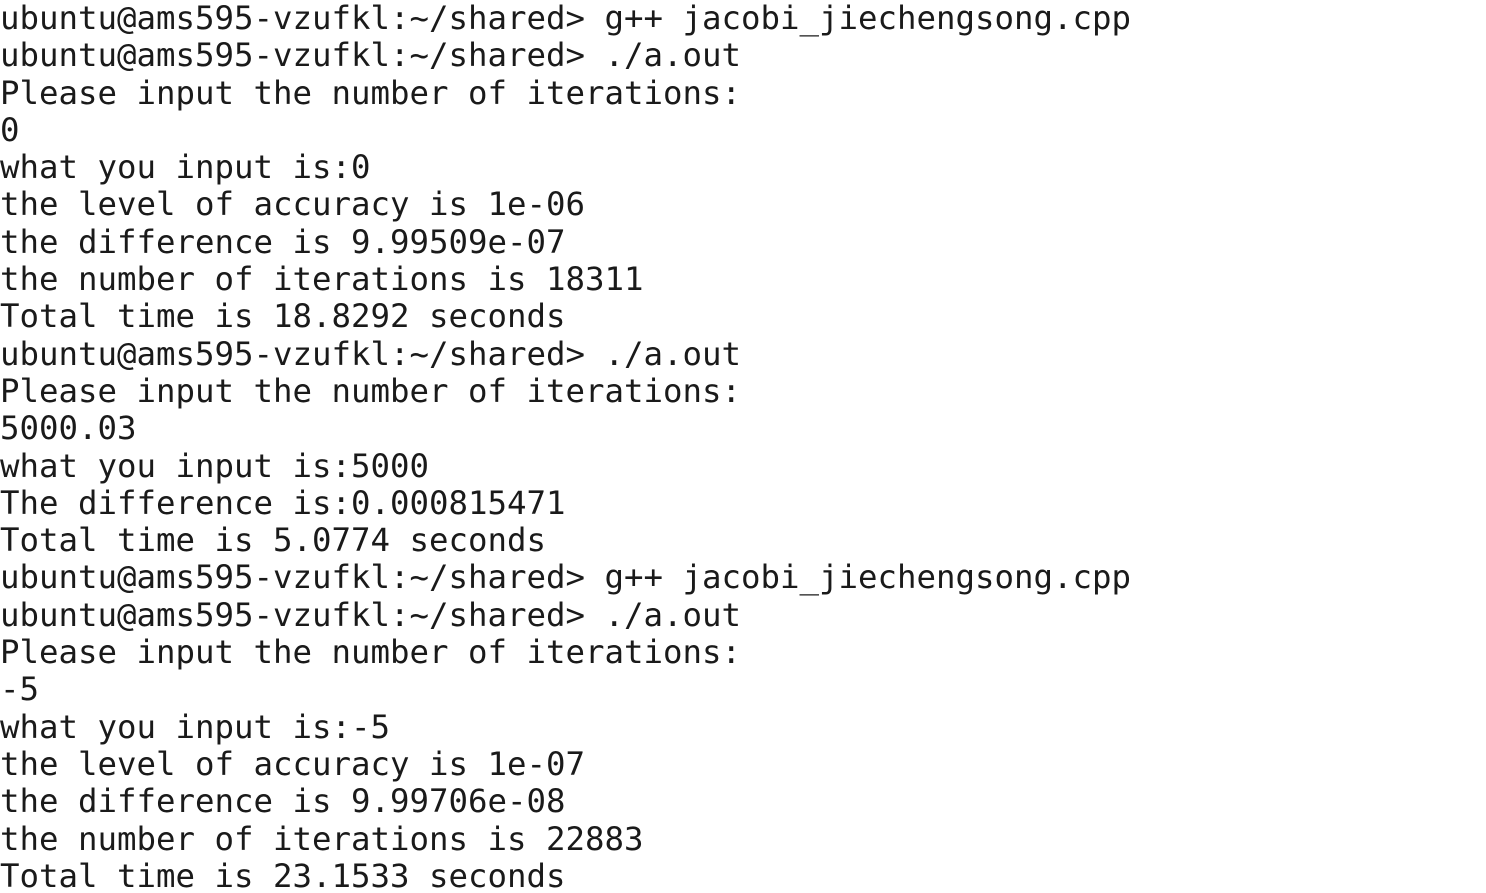 Image resolution: width=1486 pixels, height=893 pixels. What do you see at coordinates (195, 726) in the screenshot?
I see `output-line: what you input is:-5` at bounding box center [195, 726].